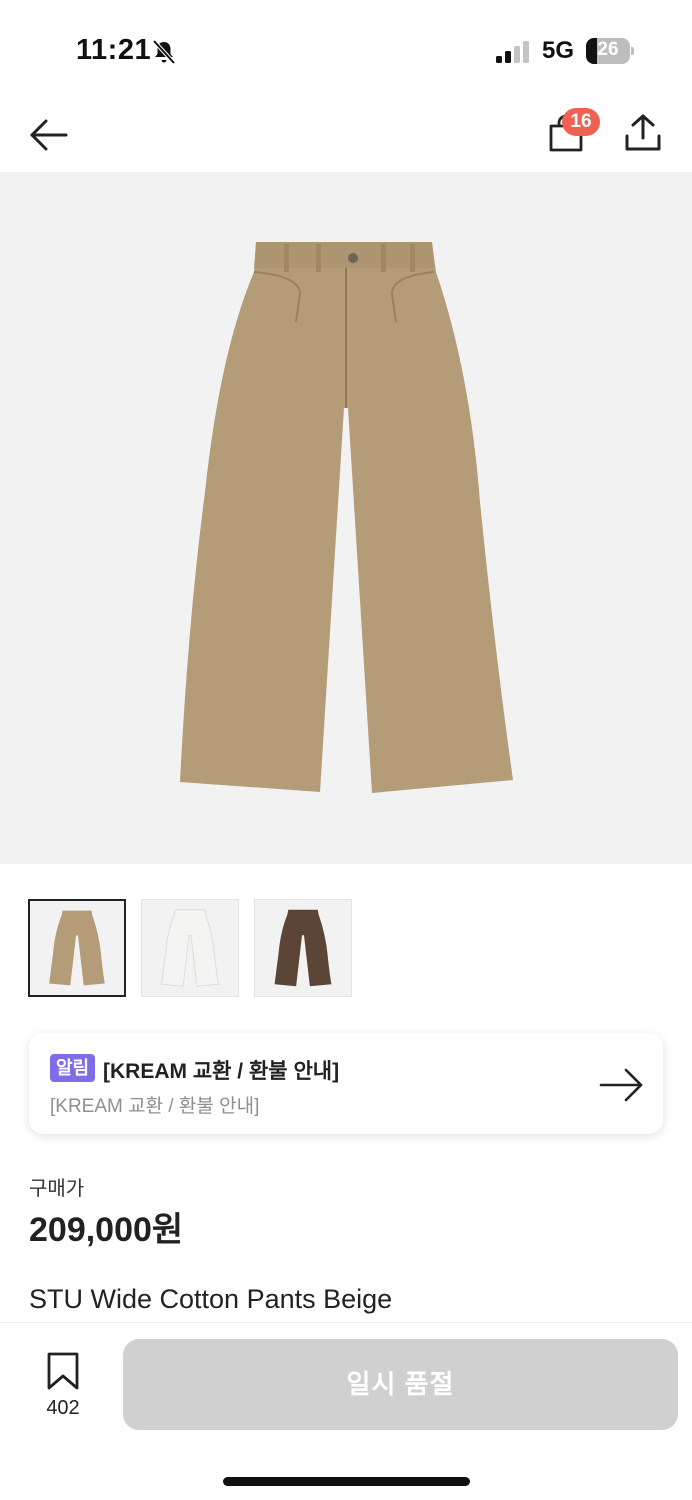 The height and width of the screenshot is (1500, 692). I want to click on wishlist-count: 402, so click(63, 1408).